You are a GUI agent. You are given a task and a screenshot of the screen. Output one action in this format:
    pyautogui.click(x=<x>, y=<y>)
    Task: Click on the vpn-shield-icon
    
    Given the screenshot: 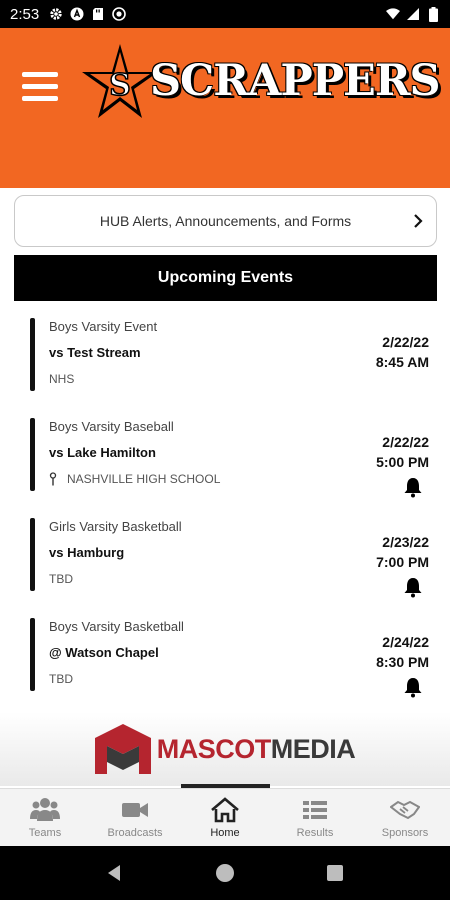 What is the action you would take?
    pyautogui.click(x=119, y=14)
    